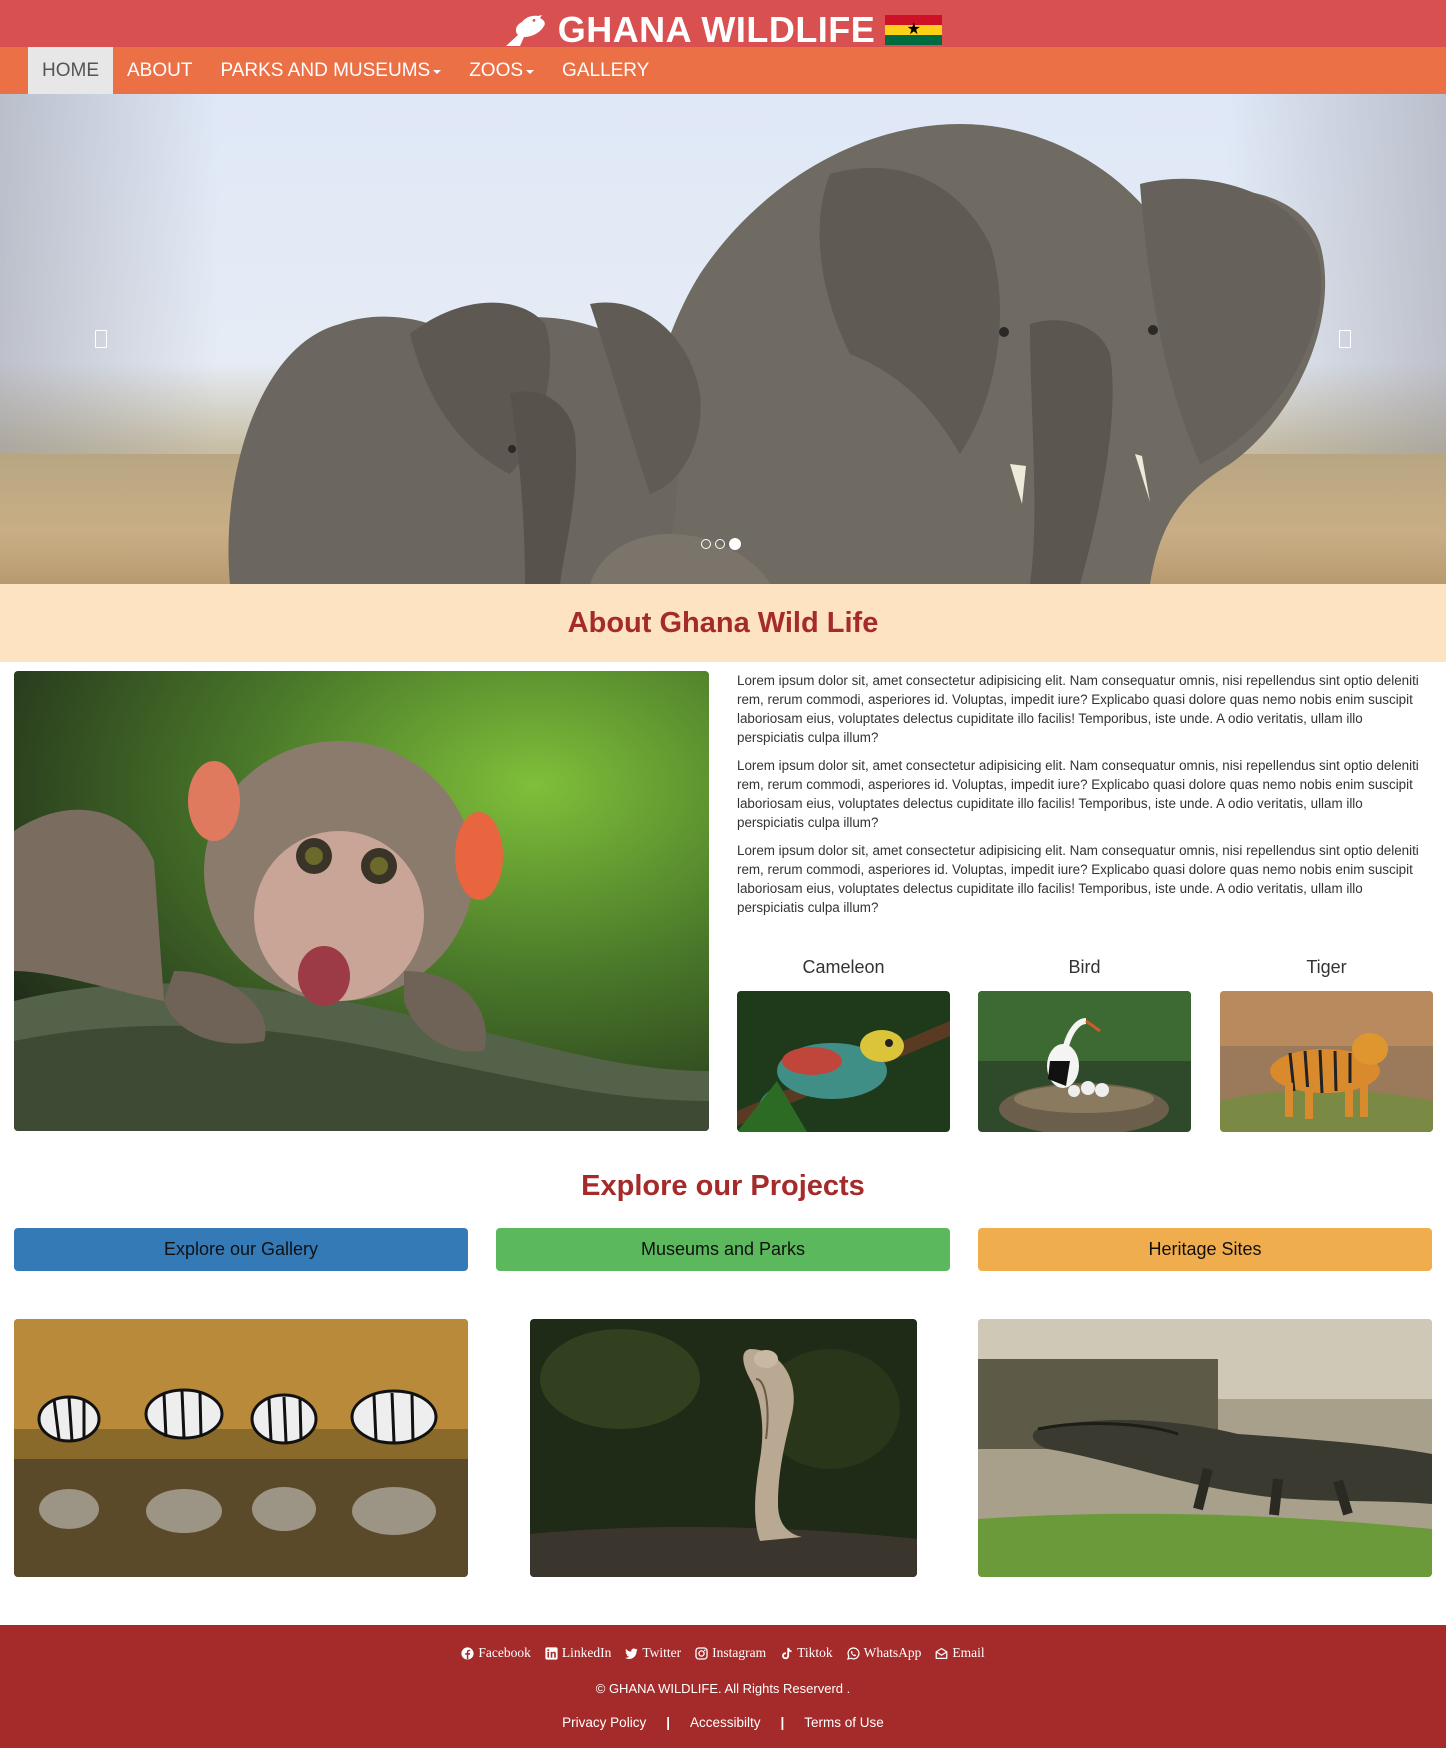 This screenshot has width=1446, height=1748. I want to click on projects-title: Explore our Projects, so click(723, 1186).